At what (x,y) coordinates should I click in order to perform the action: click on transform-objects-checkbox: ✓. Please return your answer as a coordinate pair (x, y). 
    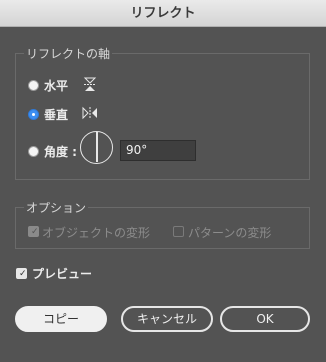
    Looking at the image, I should click on (33, 231).